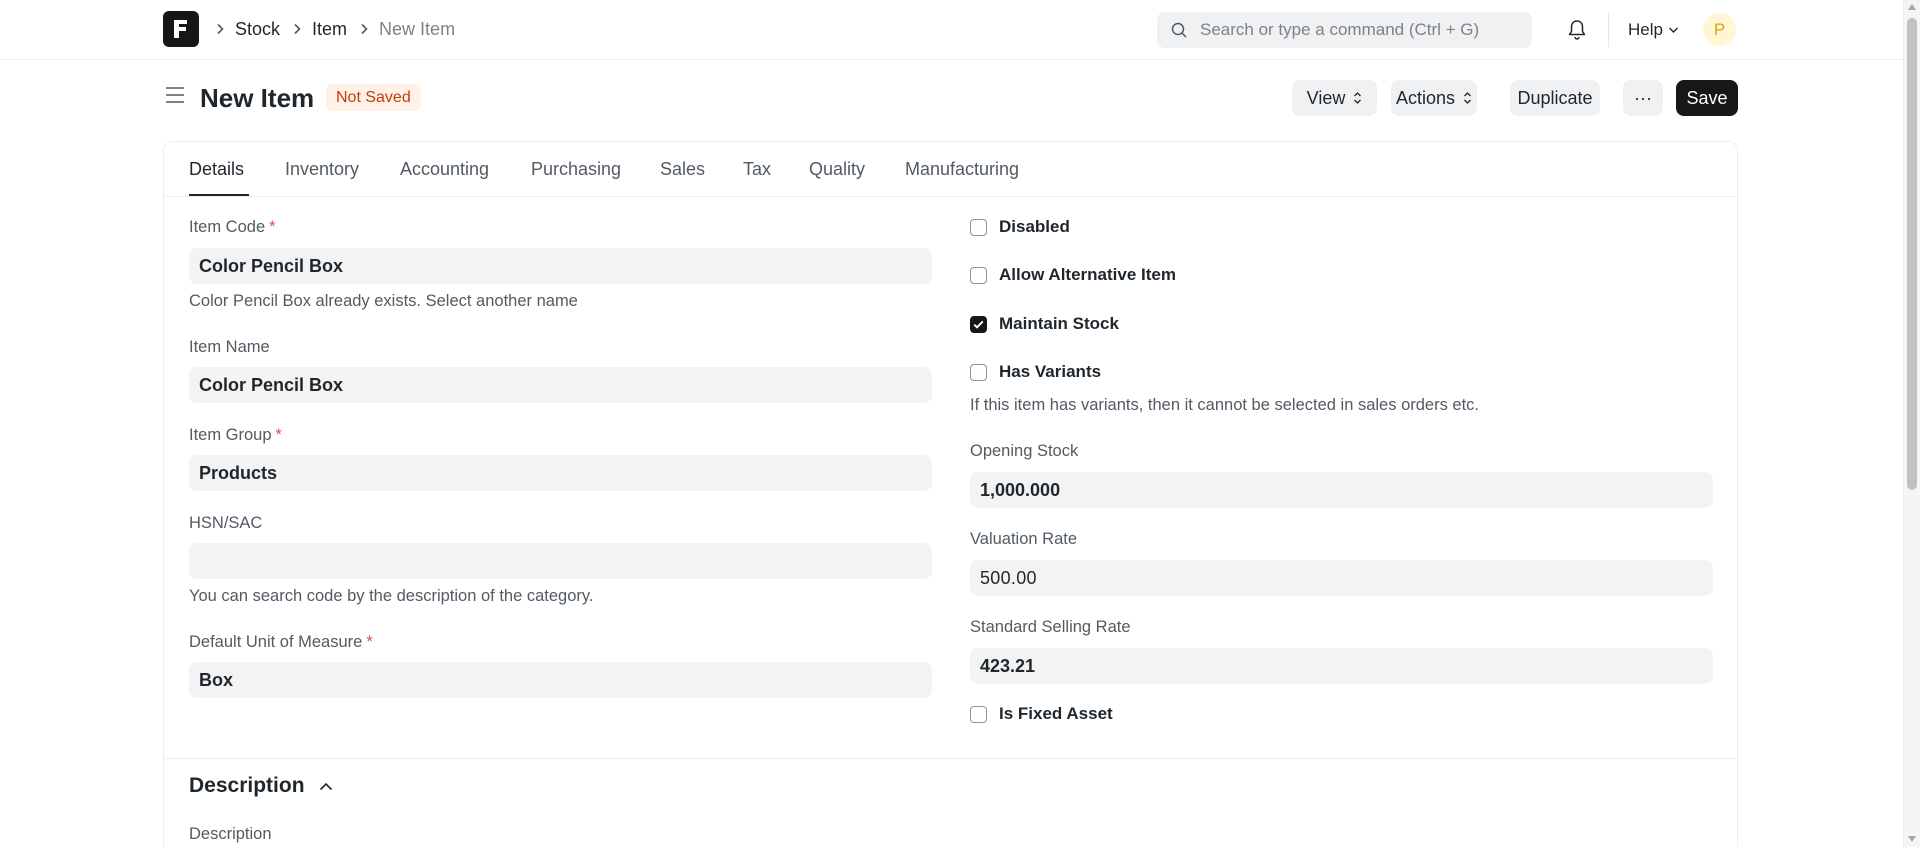  What do you see at coordinates (1050, 371) in the screenshot?
I see `has-variants-label: Has Variants` at bounding box center [1050, 371].